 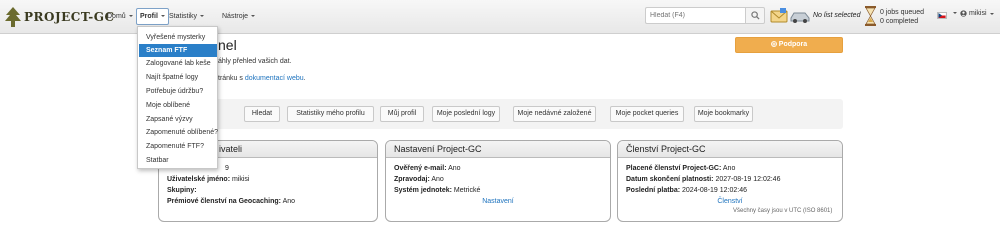 What do you see at coordinates (178, 119) in the screenshot?
I see `menu-item-logged-challenges: Zapsané výzvy` at bounding box center [178, 119].